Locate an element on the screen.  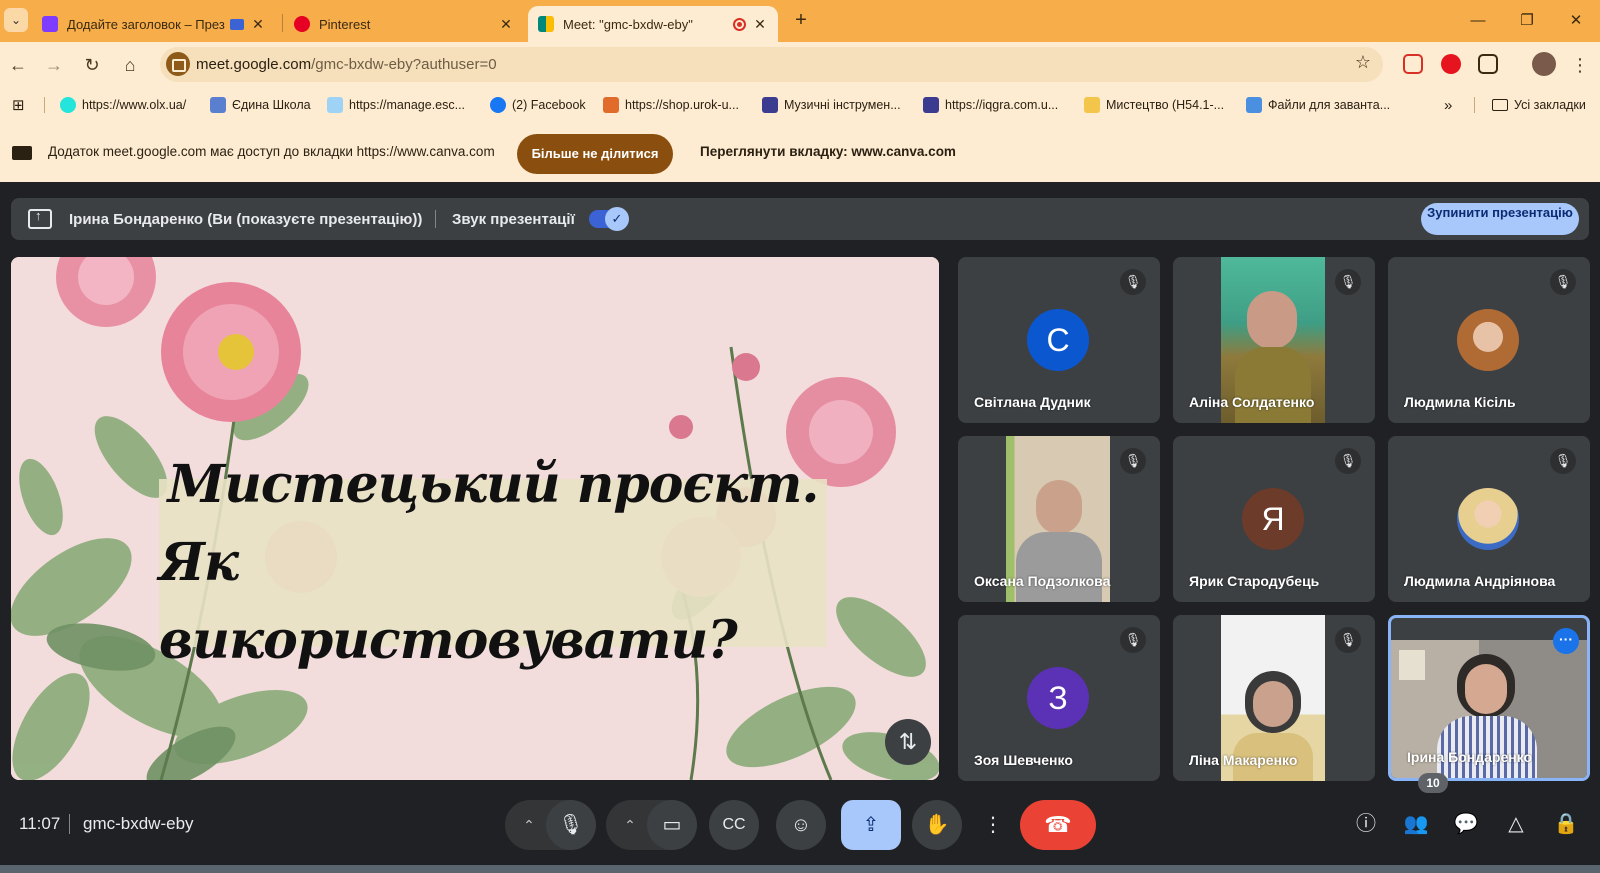
profile-avatar is located at coordinates (1544, 64).